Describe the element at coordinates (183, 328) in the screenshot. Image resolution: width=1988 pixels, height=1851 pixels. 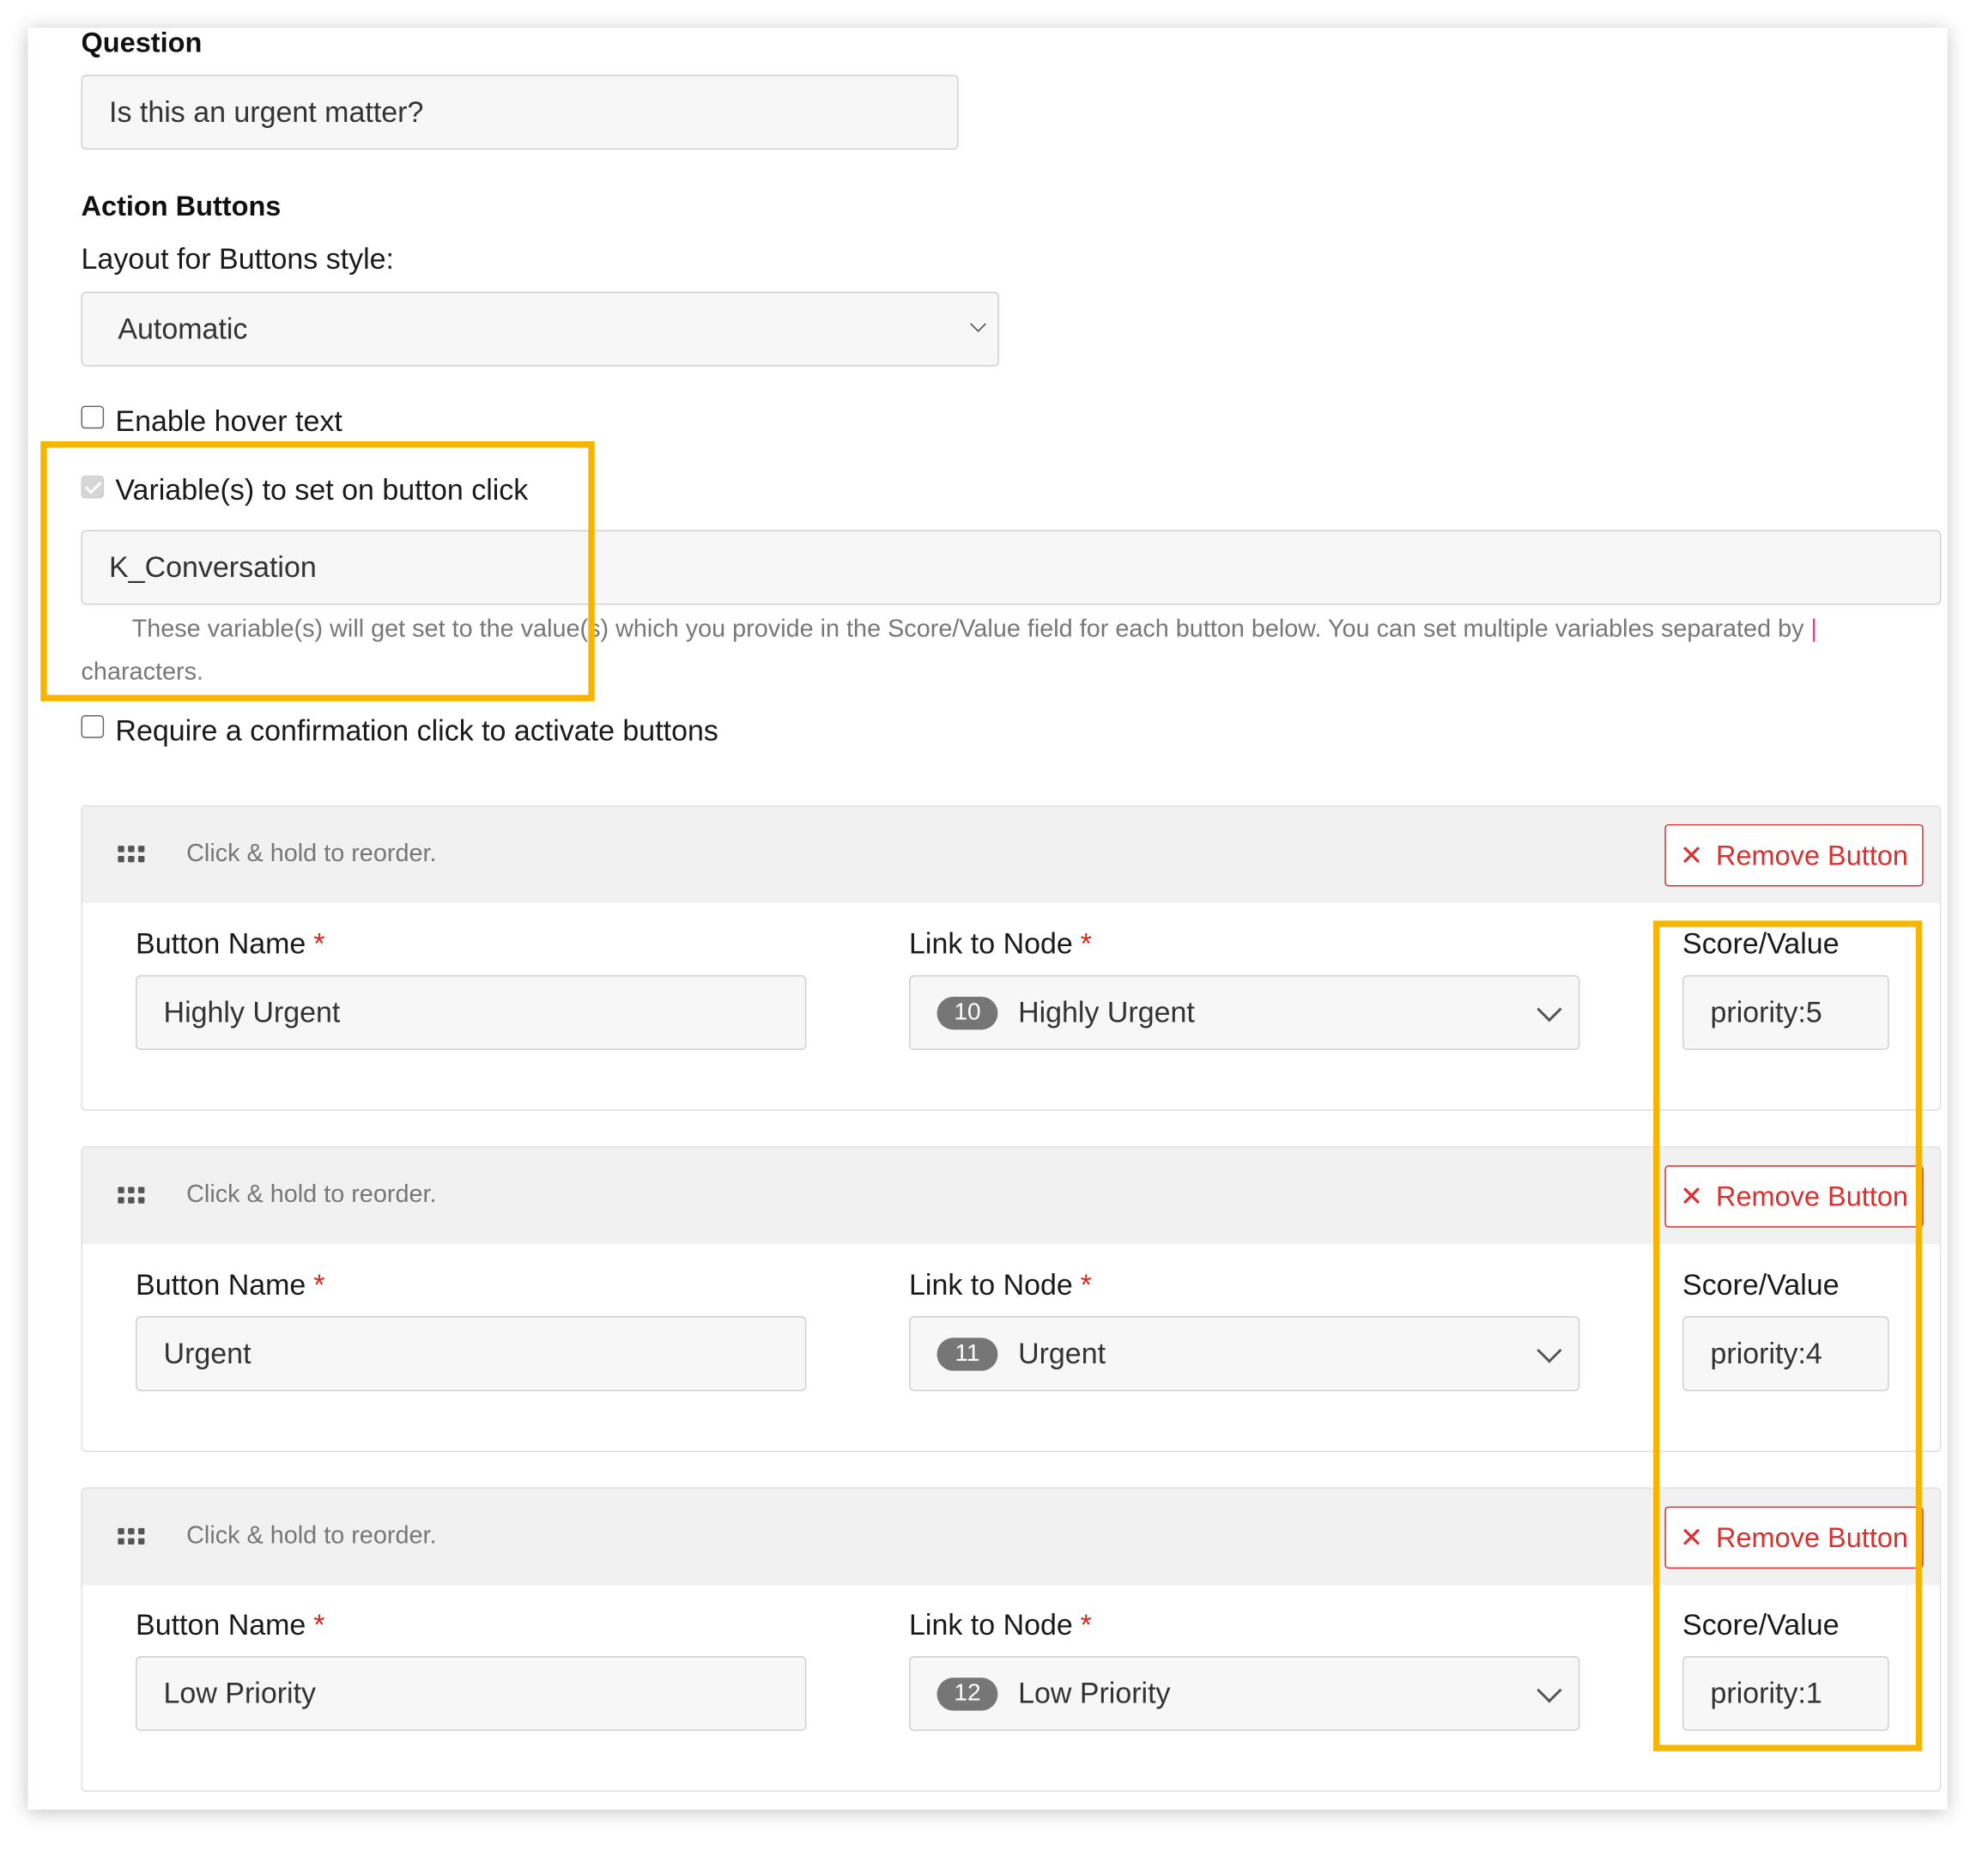
I see `layout-select-value: Automatic` at that location.